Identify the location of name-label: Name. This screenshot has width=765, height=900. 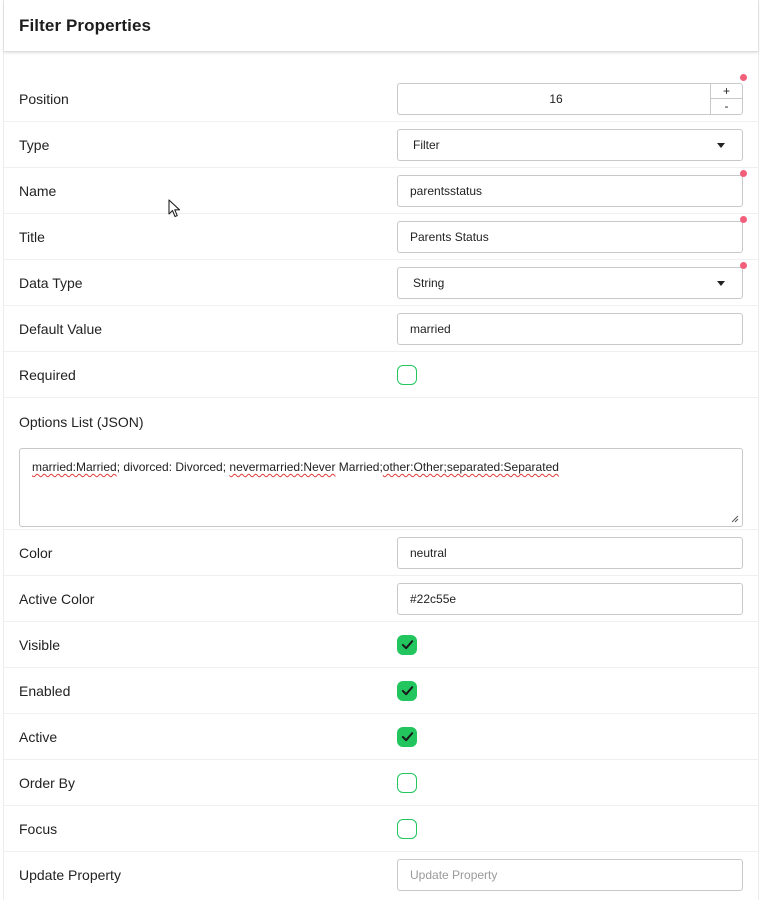
(38, 190).